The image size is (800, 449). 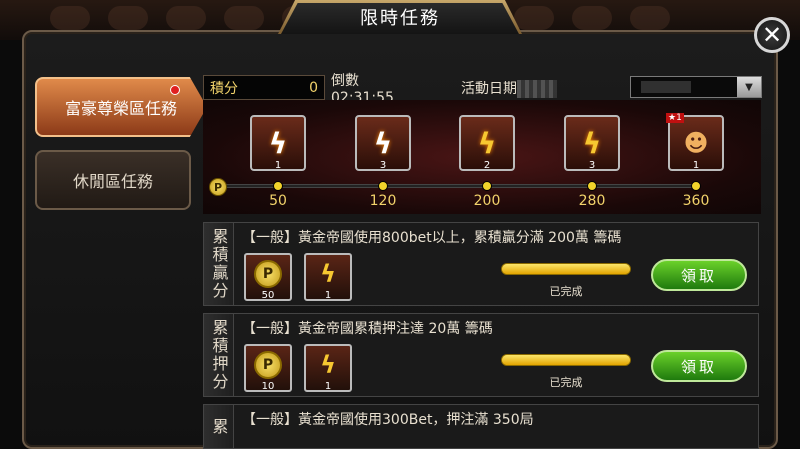 I want to click on close-button: ✕, so click(x=772, y=35).